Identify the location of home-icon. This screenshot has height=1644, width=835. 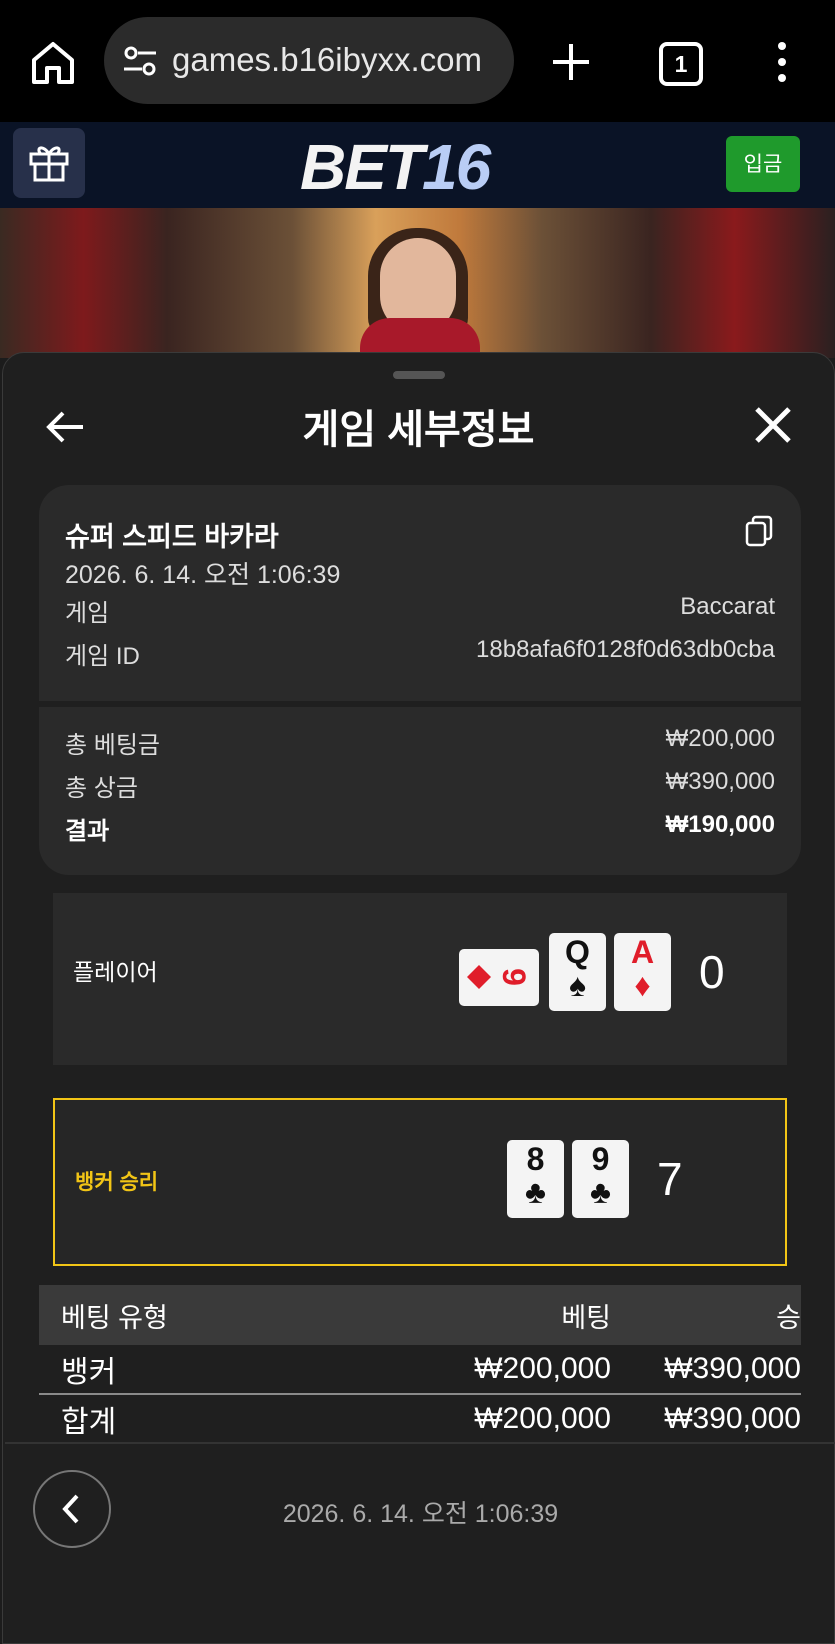
(53, 63).